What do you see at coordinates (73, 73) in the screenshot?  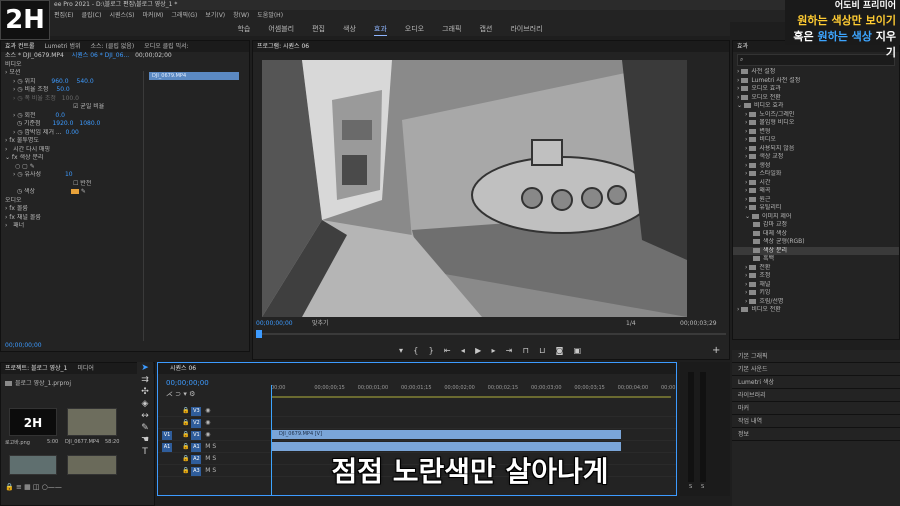 I see `ec-motion: › 모션` at bounding box center [73, 73].